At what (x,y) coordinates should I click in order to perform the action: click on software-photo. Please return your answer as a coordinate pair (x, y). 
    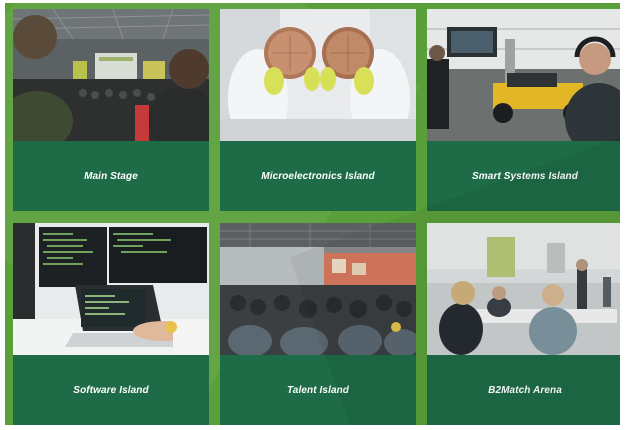
    Looking at the image, I should click on (111, 289).